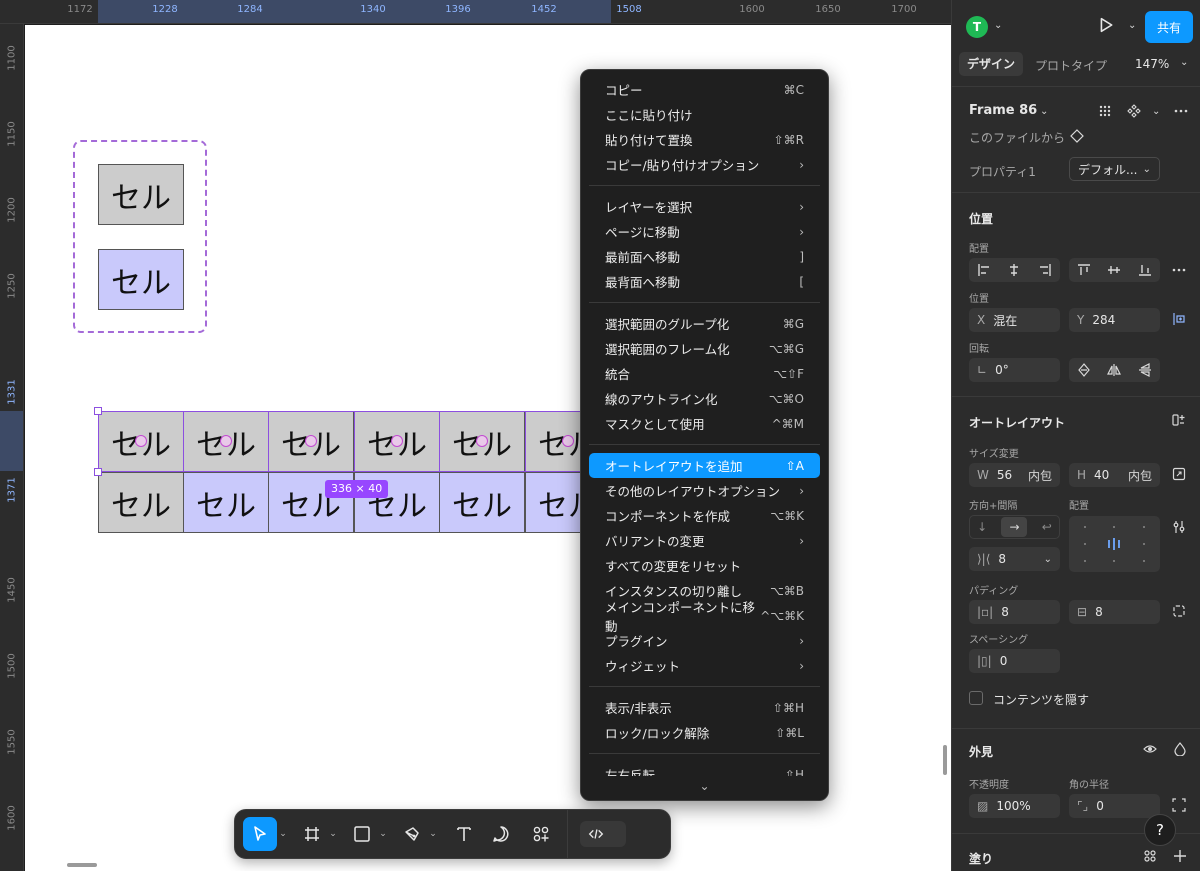 This screenshot has height=871, width=1200. Describe the element at coordinates (1014, 612) in the screenshot. I see `horizontal-padding-field: |▫| 8` at that location.